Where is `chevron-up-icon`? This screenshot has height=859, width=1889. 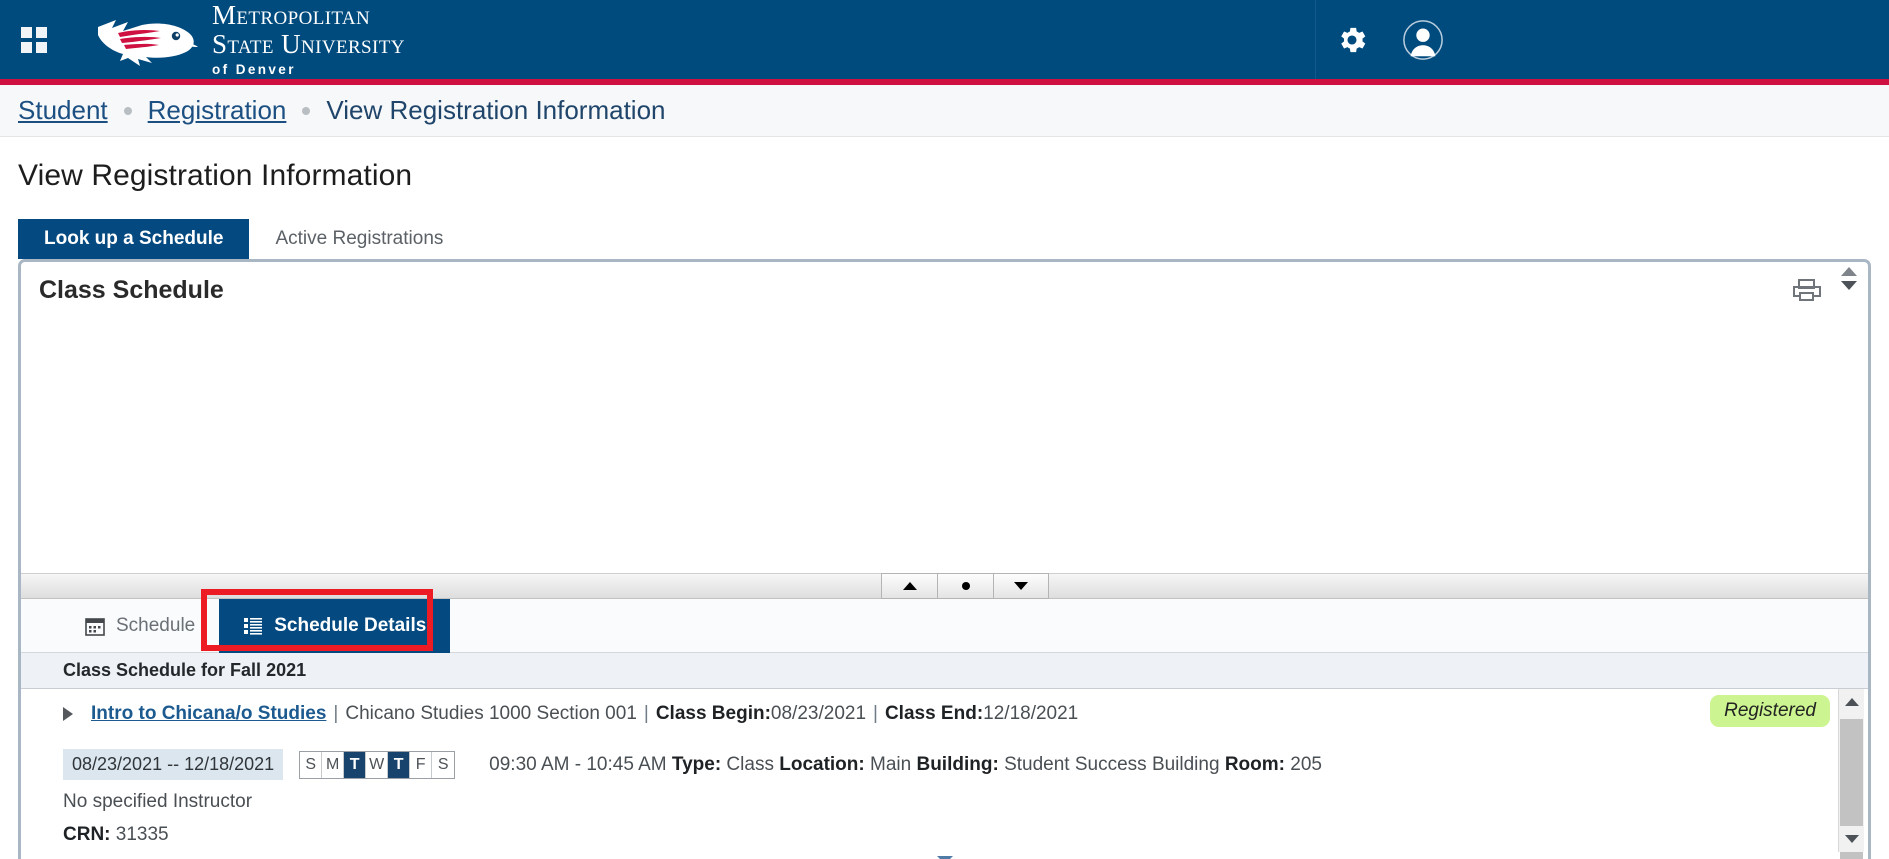
chevron-up-icon is located at coordinates (1849, 271).